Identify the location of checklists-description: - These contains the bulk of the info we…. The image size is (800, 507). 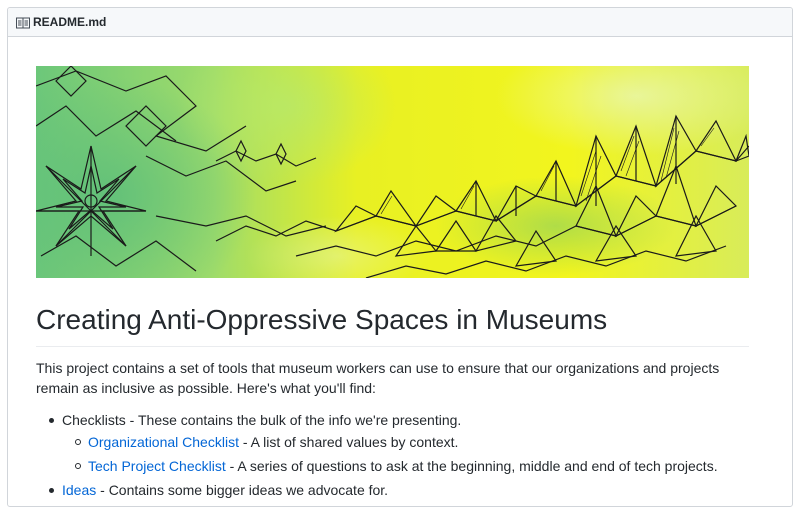
(293, 420).